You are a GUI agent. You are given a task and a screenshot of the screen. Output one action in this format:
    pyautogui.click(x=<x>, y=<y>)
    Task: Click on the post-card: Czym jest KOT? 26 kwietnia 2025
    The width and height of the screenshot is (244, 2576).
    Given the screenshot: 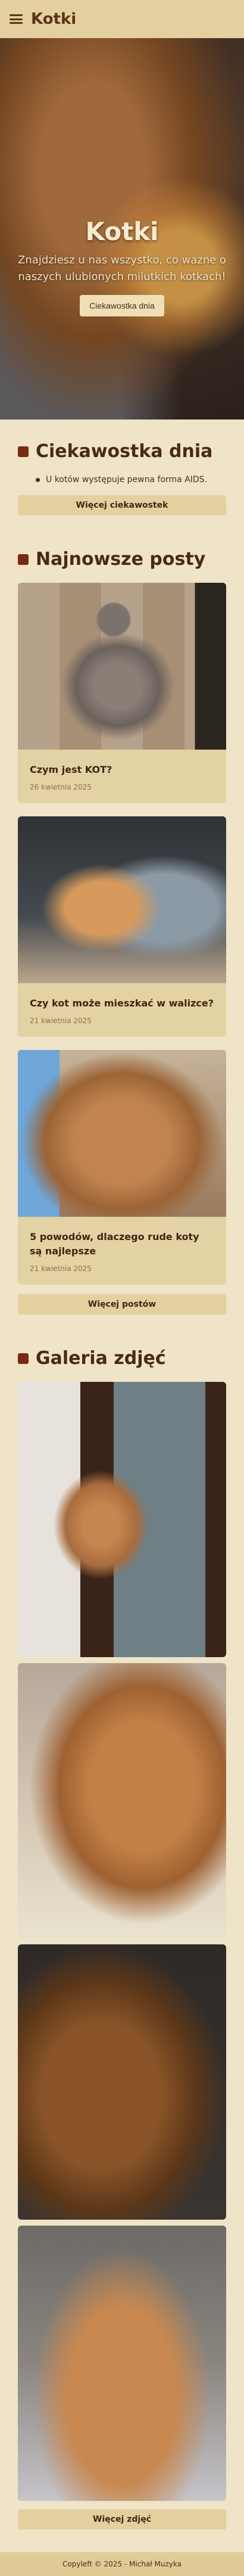 What is the action you would take?
    pyautogui.click(x=122, y=693)
    